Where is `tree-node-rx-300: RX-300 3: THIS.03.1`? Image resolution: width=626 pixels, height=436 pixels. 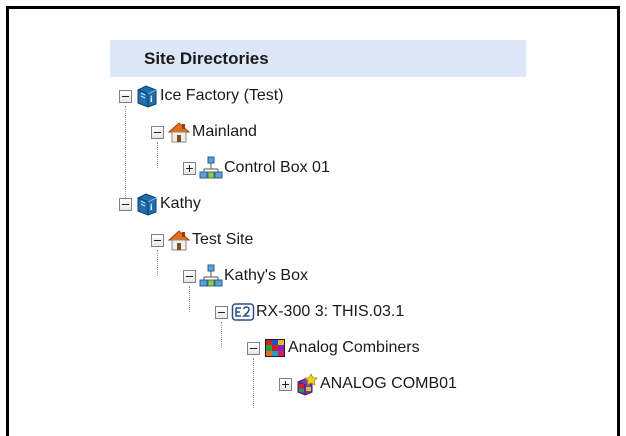 tree-node-rx-300: RX-300 3: THIS.03.1 is located at coordinates (309, 312).